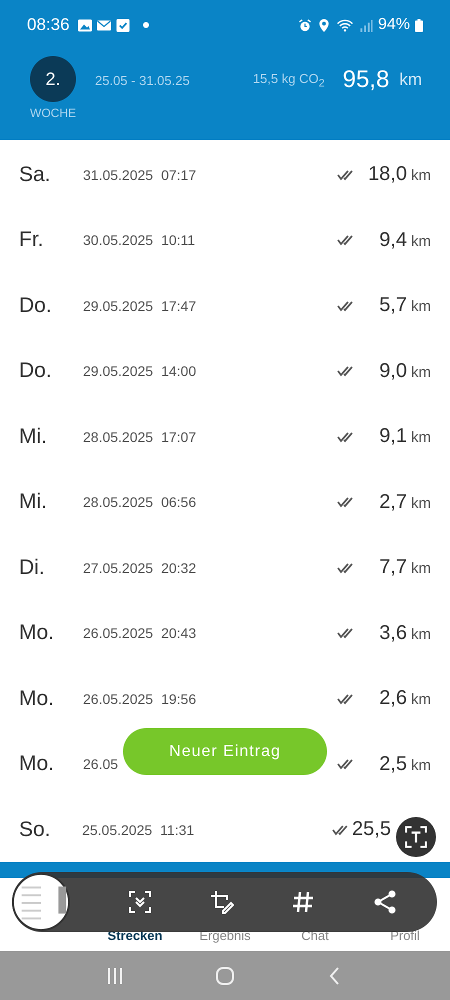 The height and width of the screenshot is (1000, 450). I want to click on week-label: WOCHE, so click(53, 113).